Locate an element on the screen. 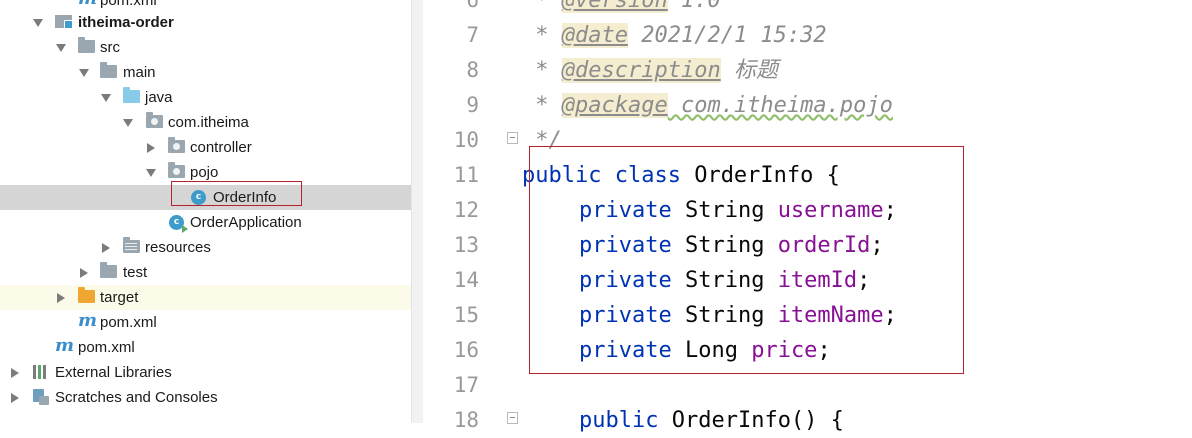  source-folder-icon is located at coordinates (131, 95).